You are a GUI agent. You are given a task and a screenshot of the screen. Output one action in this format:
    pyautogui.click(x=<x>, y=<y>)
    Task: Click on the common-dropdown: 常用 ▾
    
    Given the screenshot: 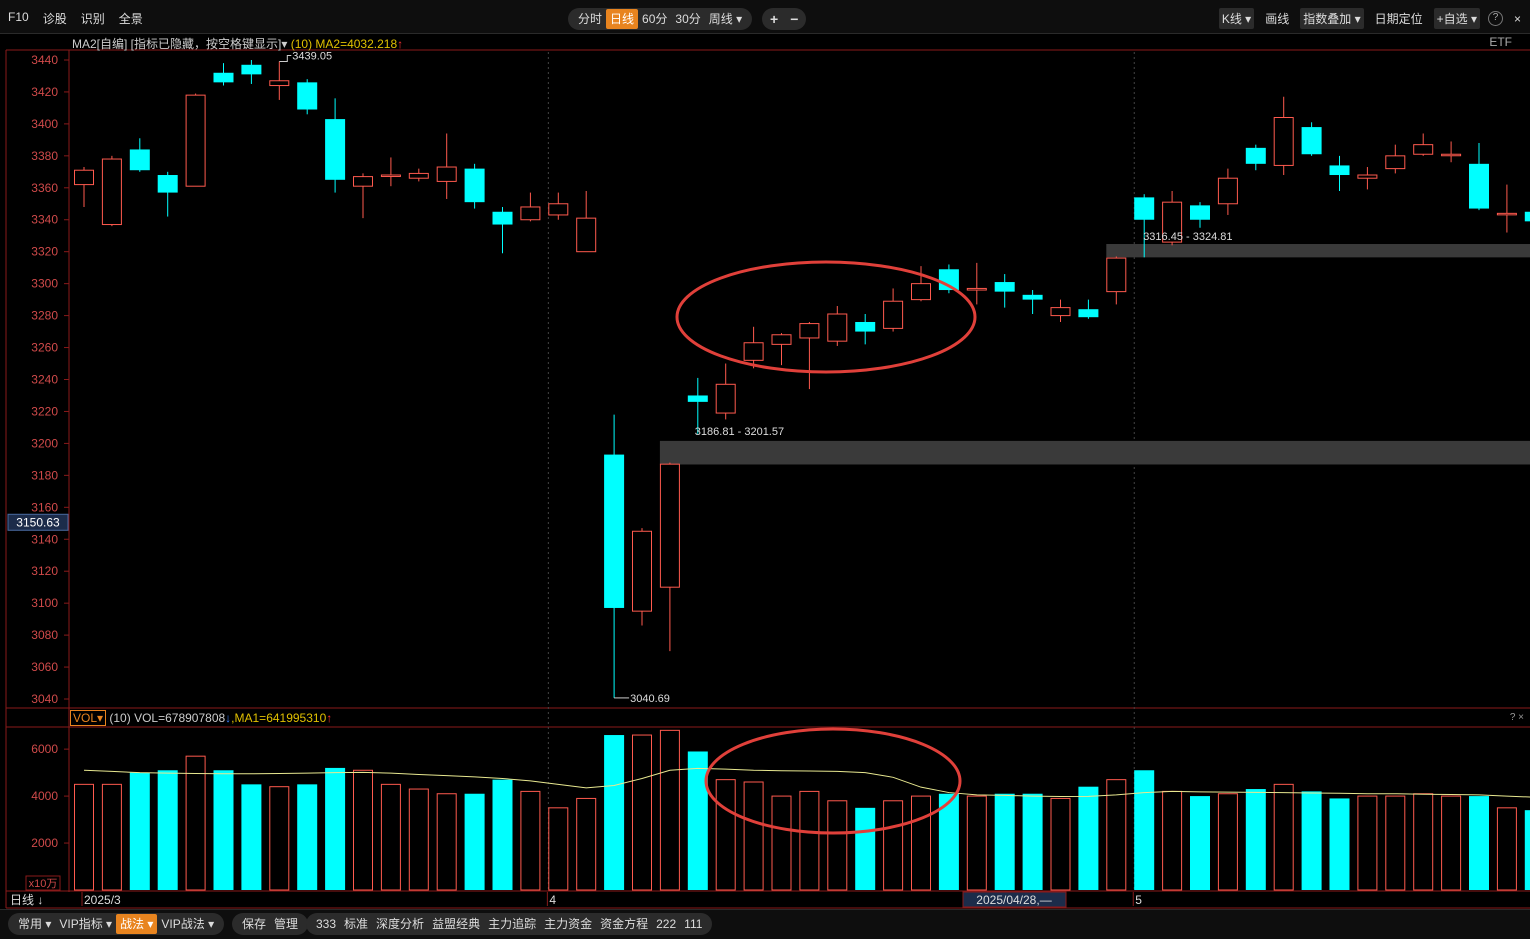 What is the action you would take?
    pyautogui.click(x=34, y=924)
    